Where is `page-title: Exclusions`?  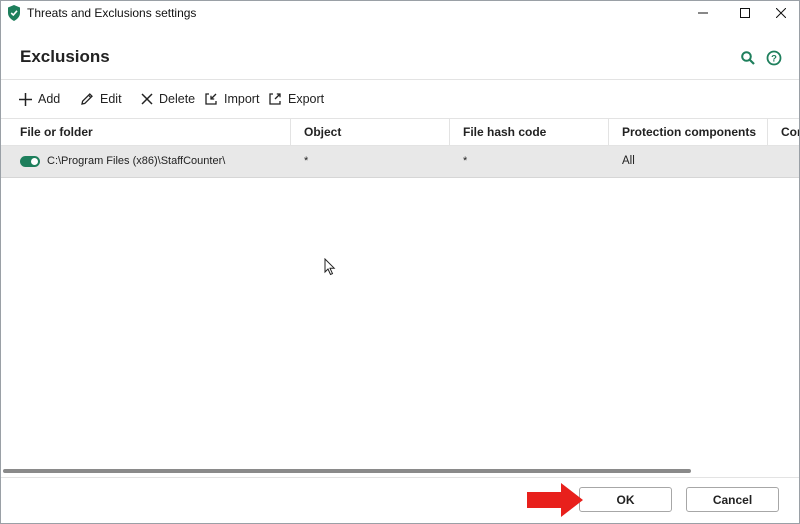 page-title: Exclusions is located at coordinates (65, 56).